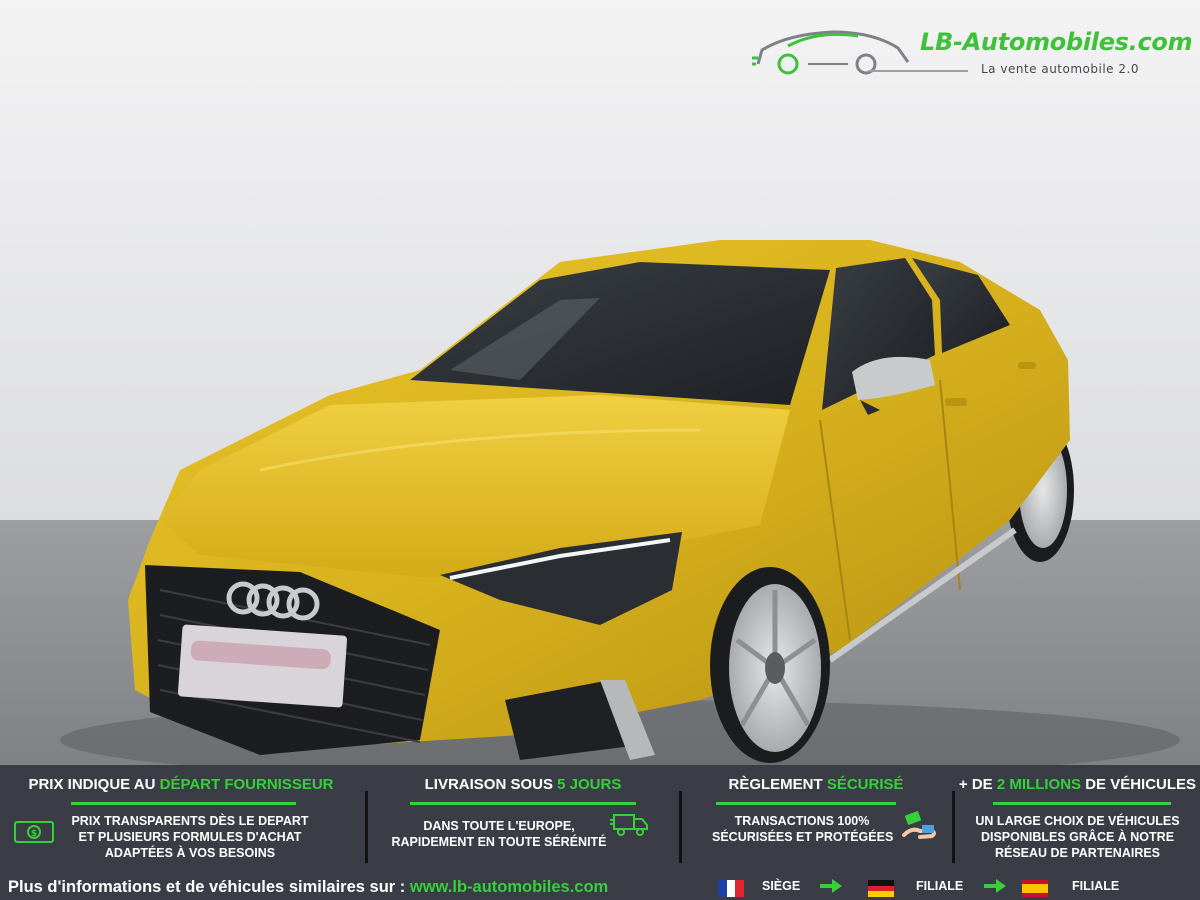 The height and width of the screenshot is (900, 1200). Describe the element at coordinates (731, 888) in the screenshot. I see `france-flag-icon` at that location.